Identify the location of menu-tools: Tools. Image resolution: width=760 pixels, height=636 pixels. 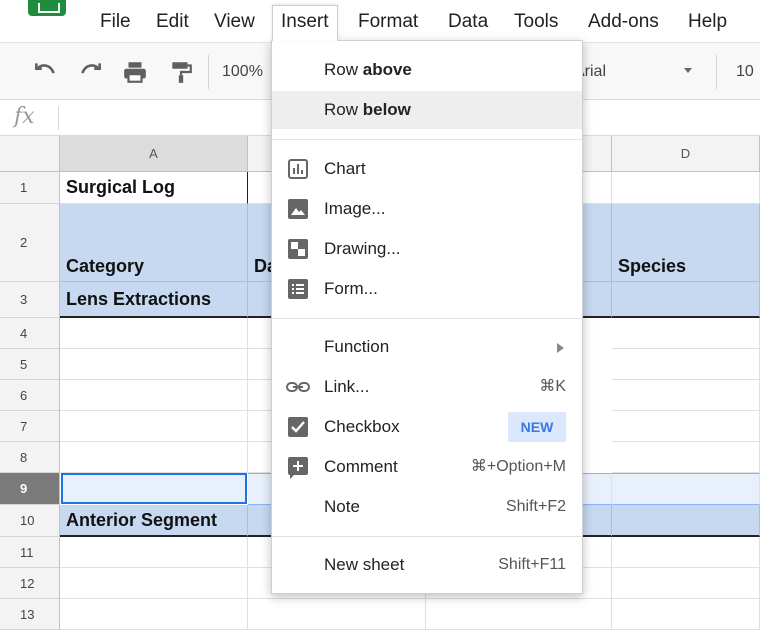
(536, 22).